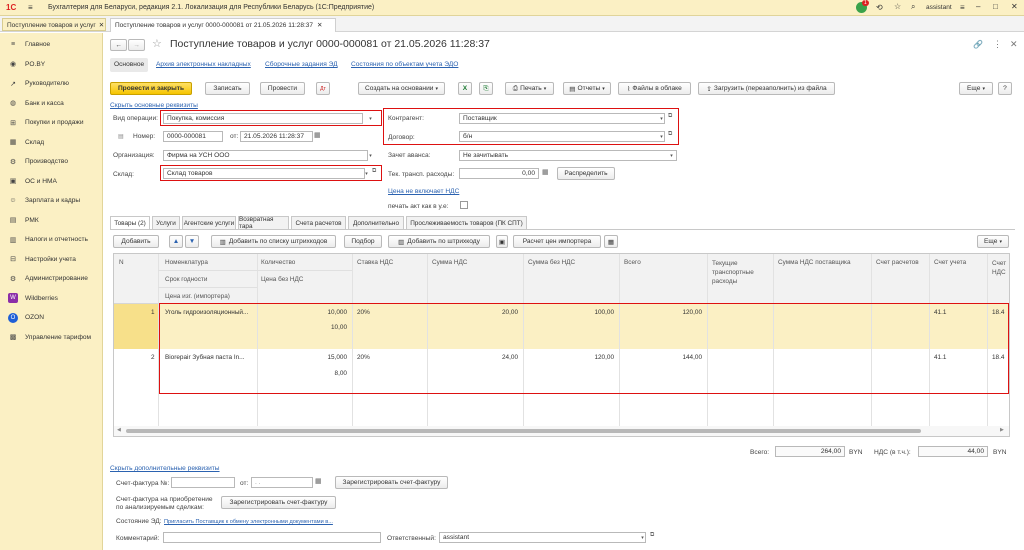  I want to click on save-button: Записать, so click(227, 88).